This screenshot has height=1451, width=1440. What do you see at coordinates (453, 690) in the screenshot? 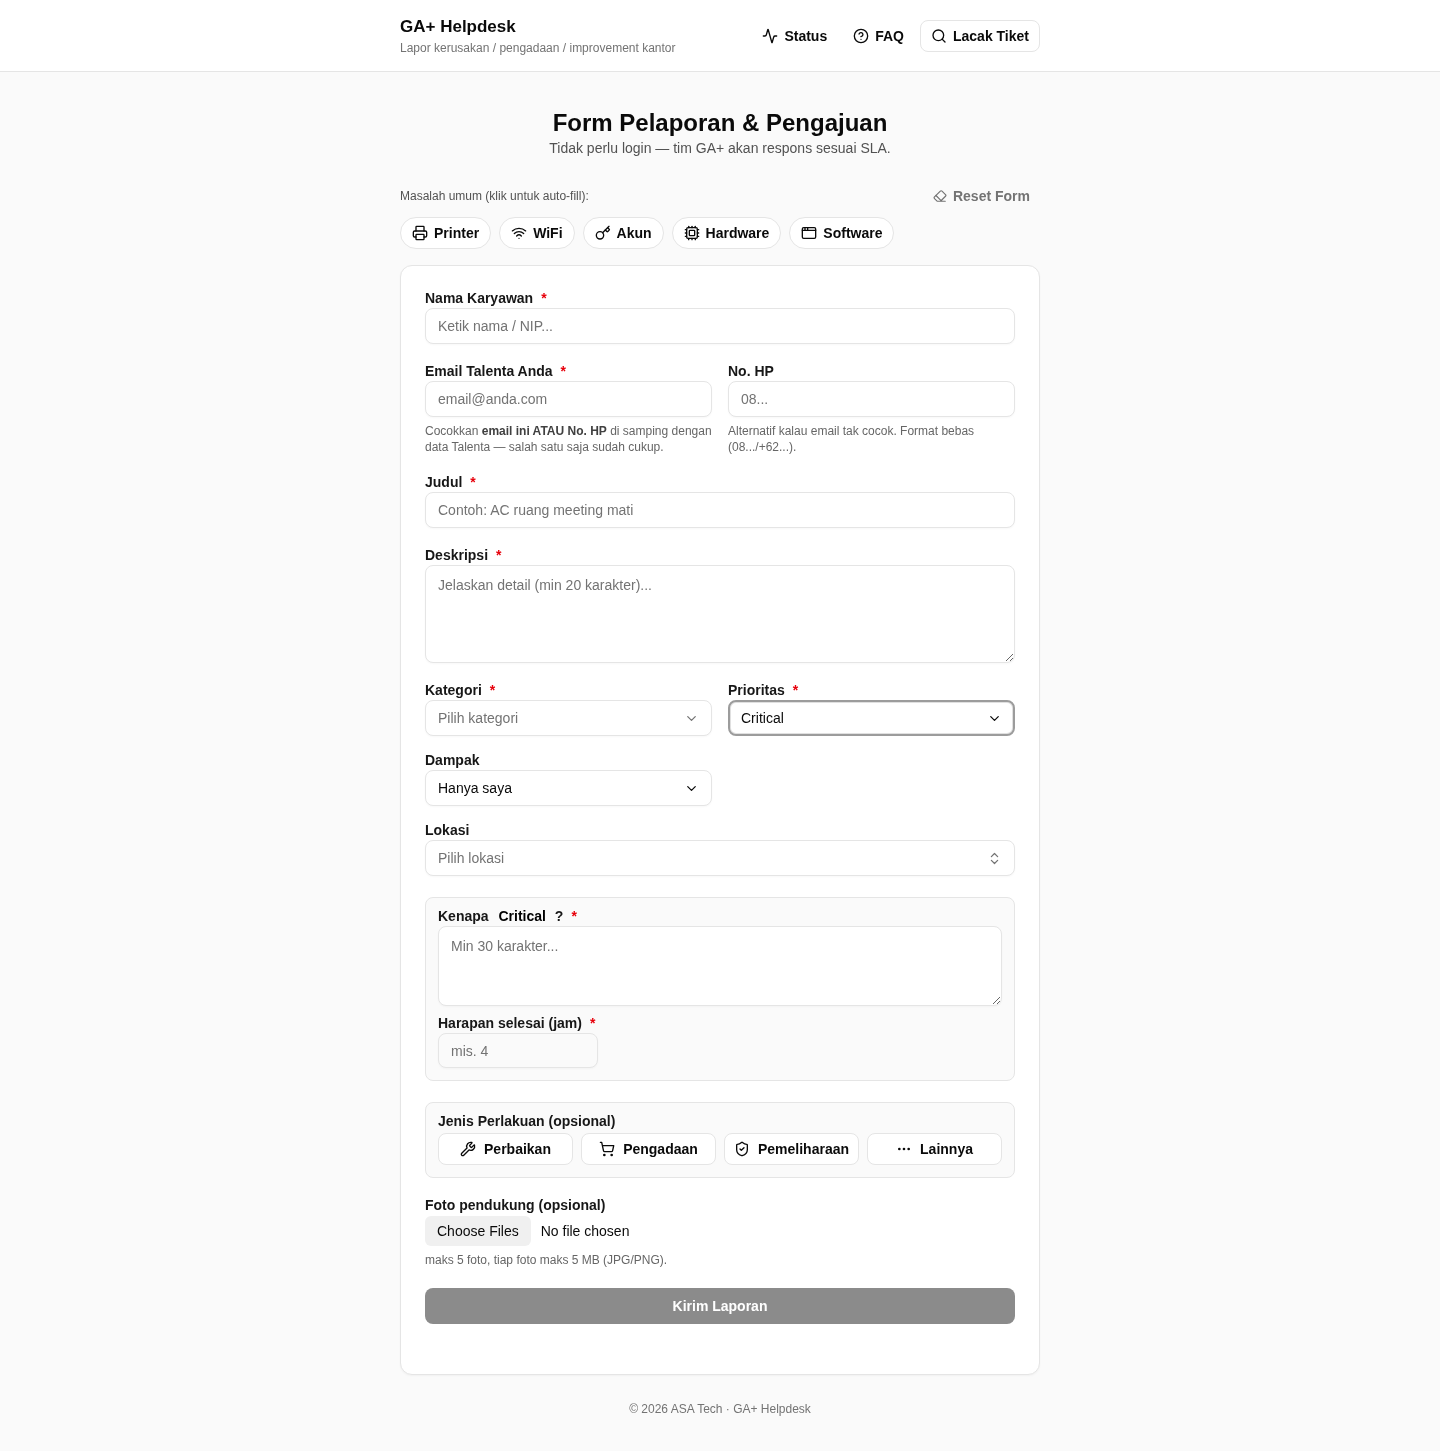
I see `field-label: Kategori` at bounding box center [453, 690].